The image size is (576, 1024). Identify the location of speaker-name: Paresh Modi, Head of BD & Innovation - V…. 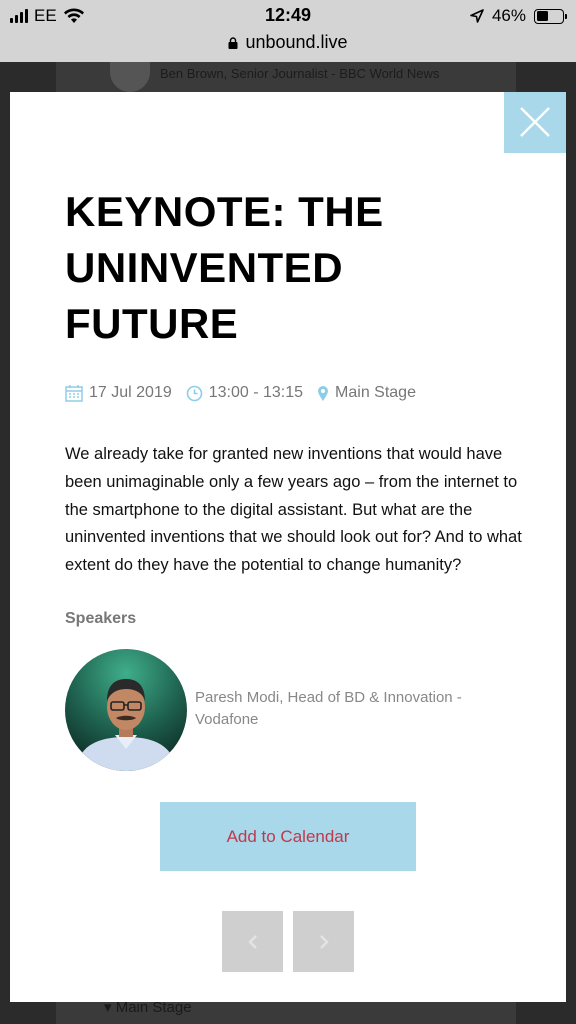
(328, 708).